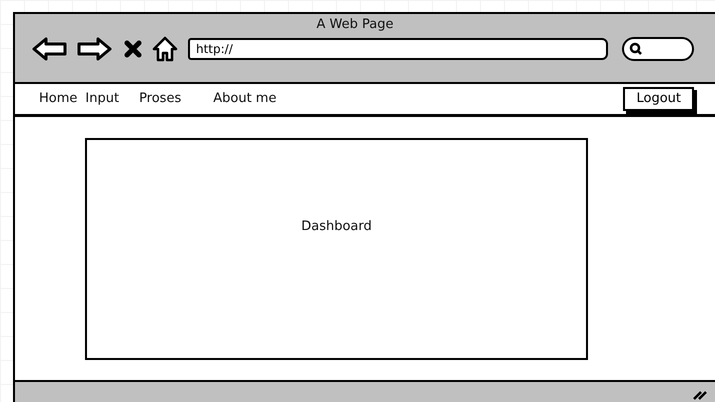  Describe the element at coordinates (244, 99) in the screenshot. I see `nav-link: About me` at that location.